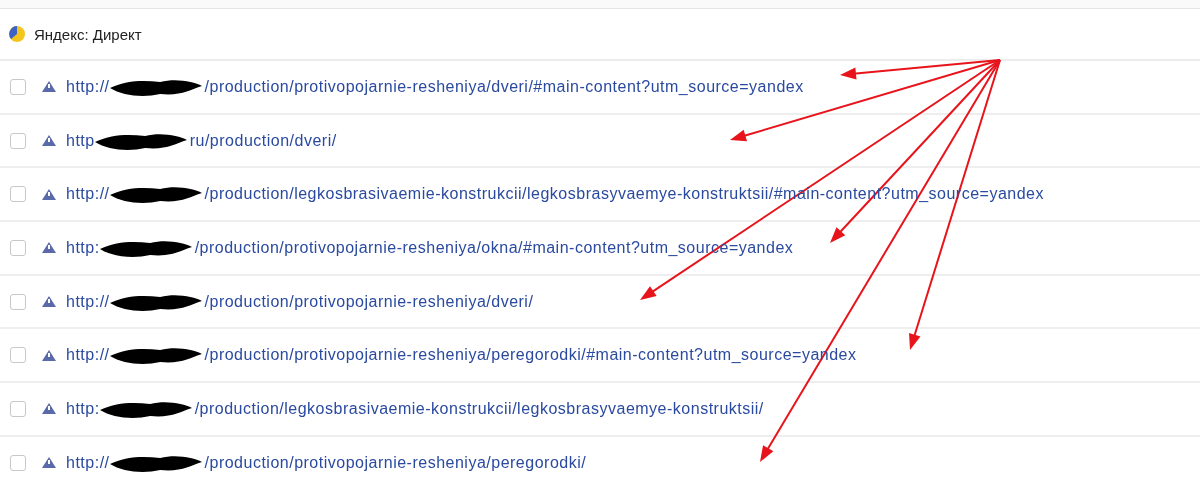 The image size is (1200, 483). Describe the element at coordinates (17, 34) in the screenshot. I see `logo-icon` at that location.